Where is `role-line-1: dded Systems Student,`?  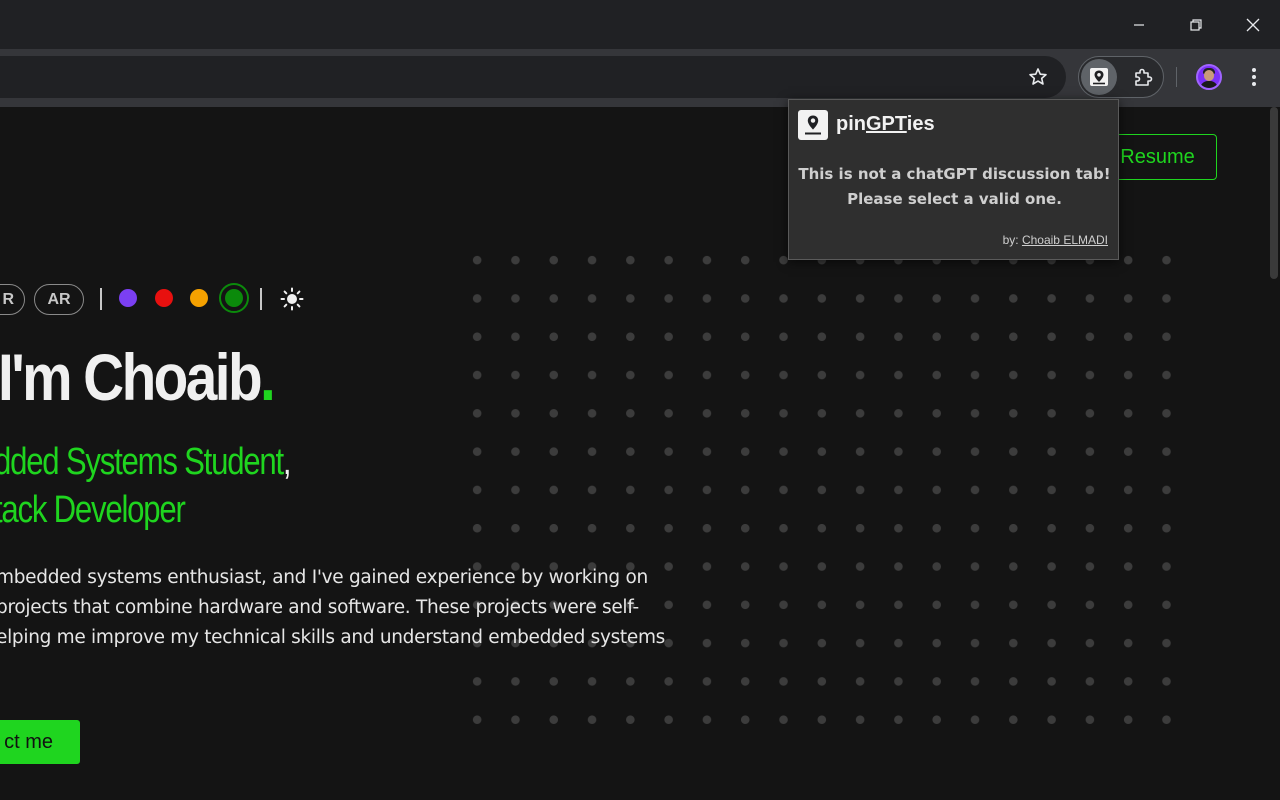
role-line-1: dded Systems Student, is located at coordinates (146, 462).